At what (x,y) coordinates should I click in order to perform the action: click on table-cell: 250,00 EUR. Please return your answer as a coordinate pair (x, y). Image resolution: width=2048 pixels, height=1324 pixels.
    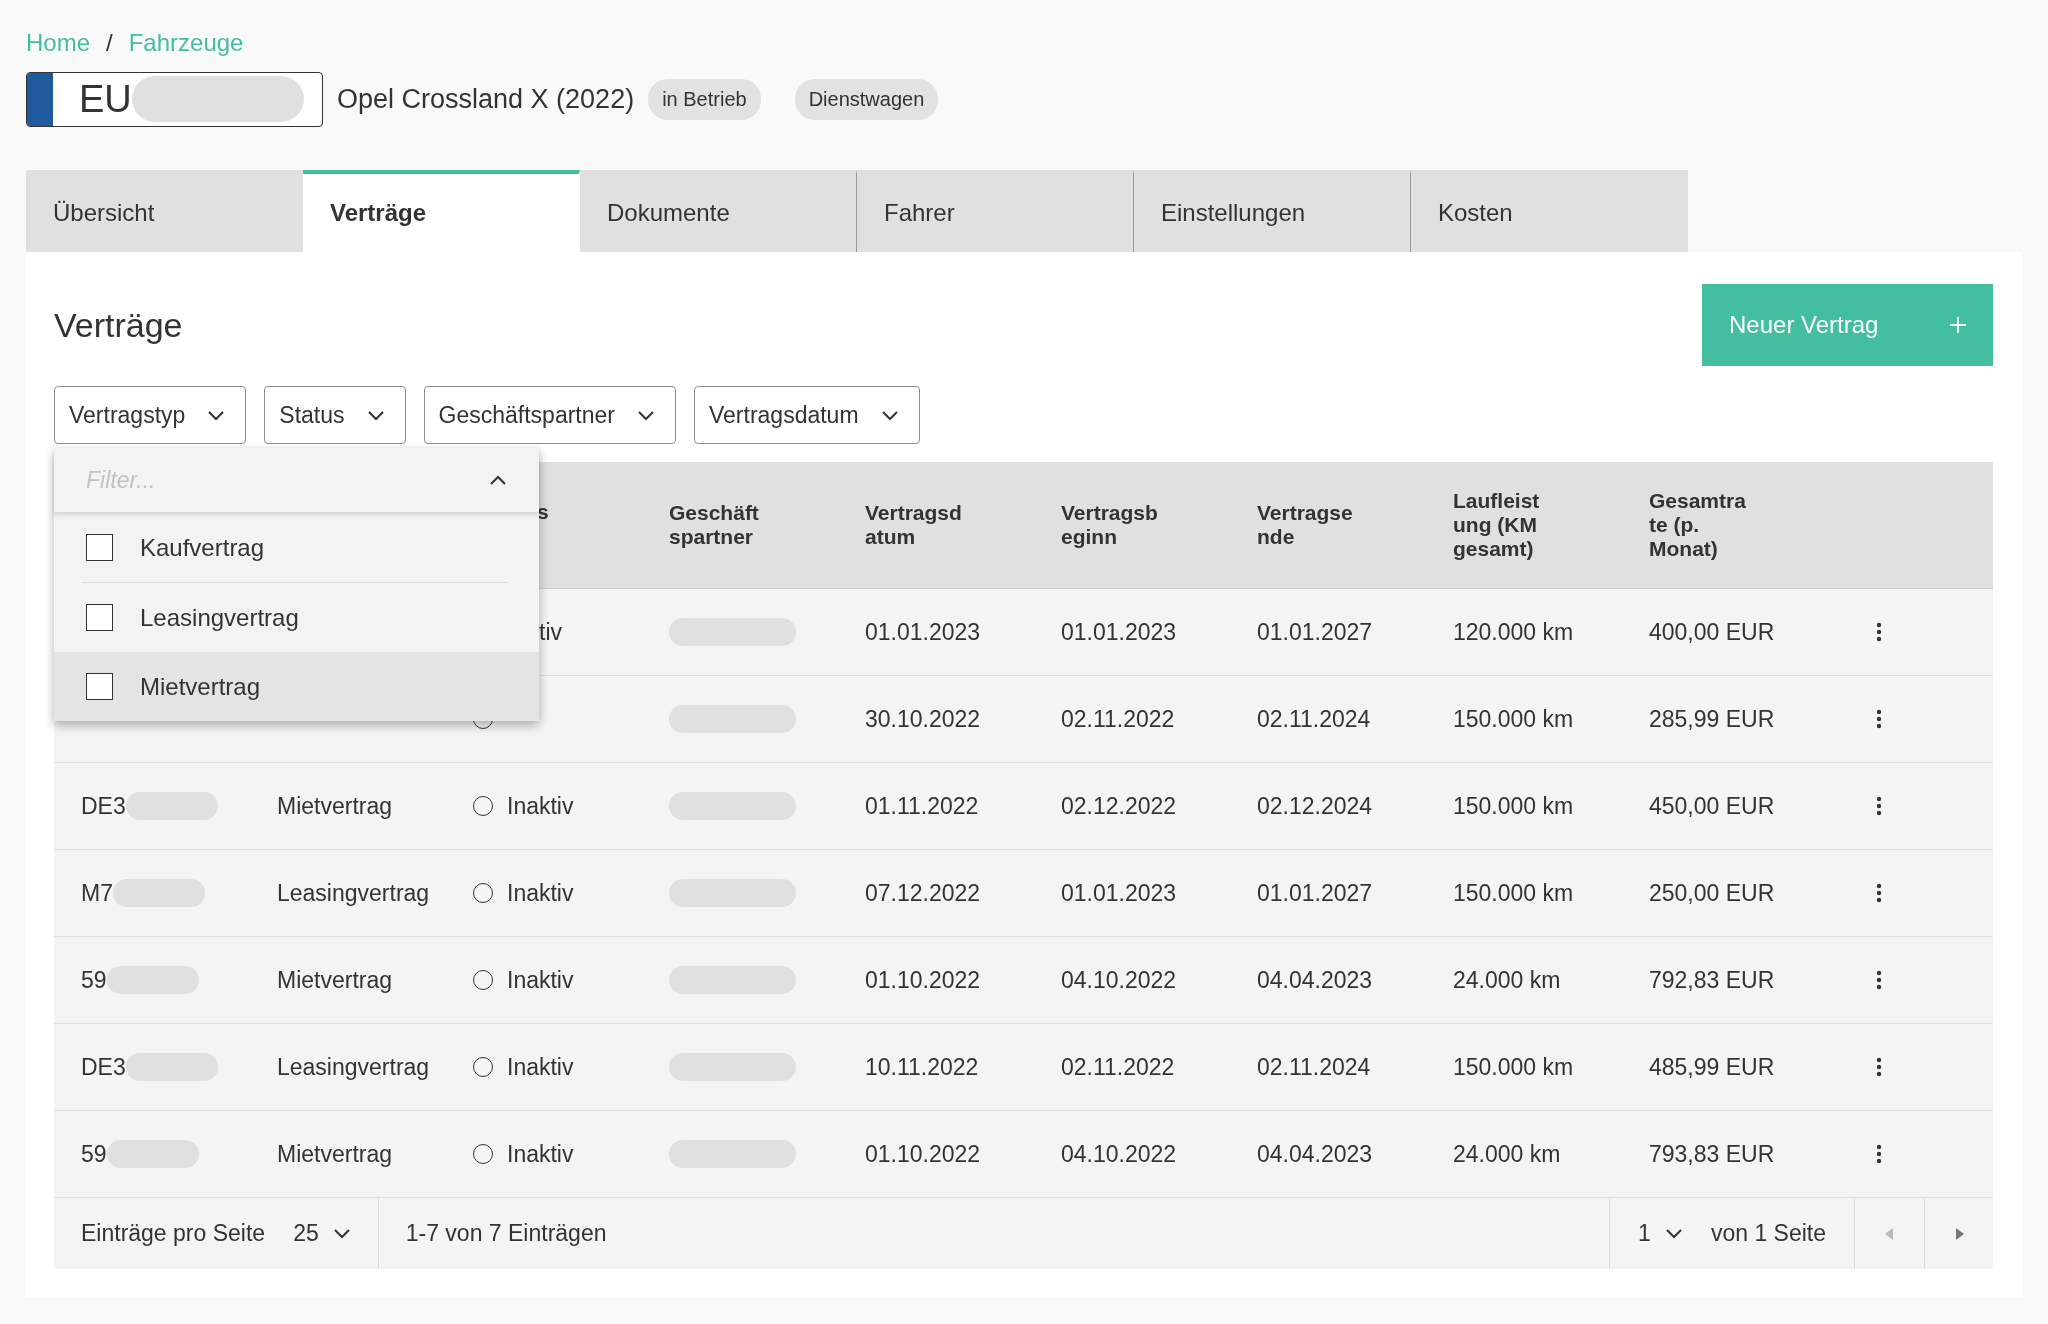
    Looking at the image, I should click on (1712, 893).